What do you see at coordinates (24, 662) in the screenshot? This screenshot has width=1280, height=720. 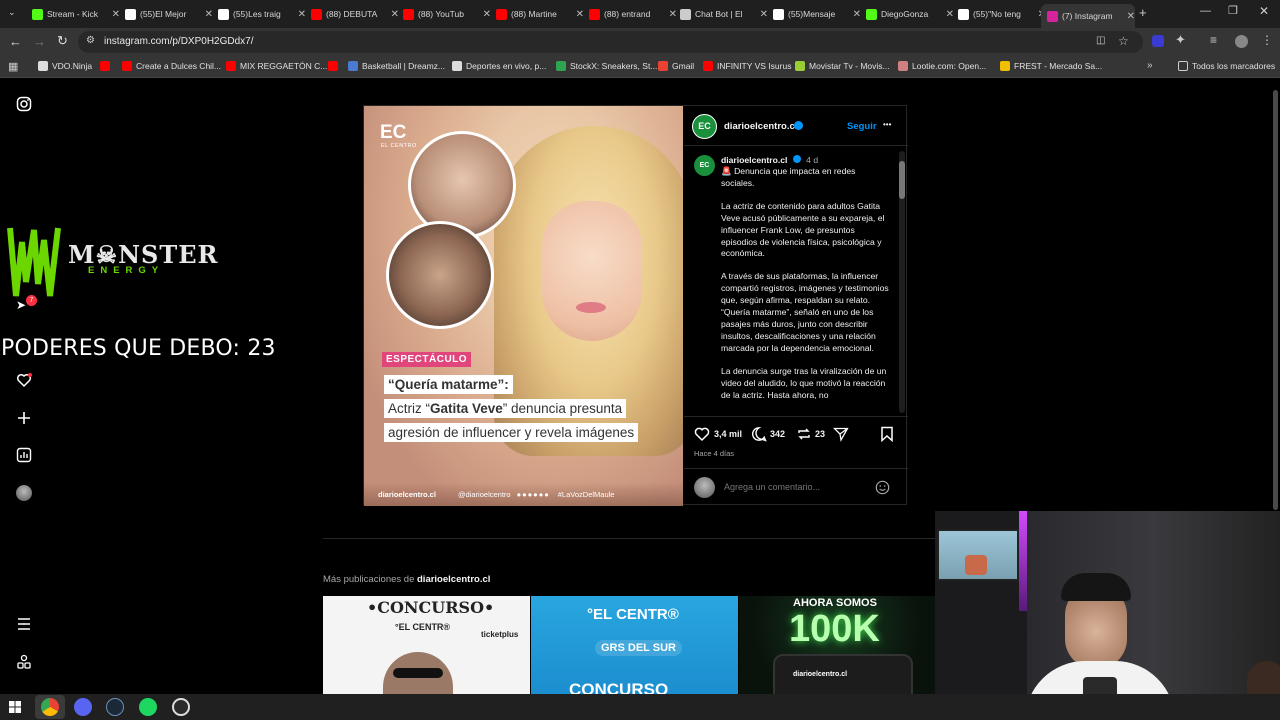 I see `also-from-meta-icon` at bounding box center [24, 662].